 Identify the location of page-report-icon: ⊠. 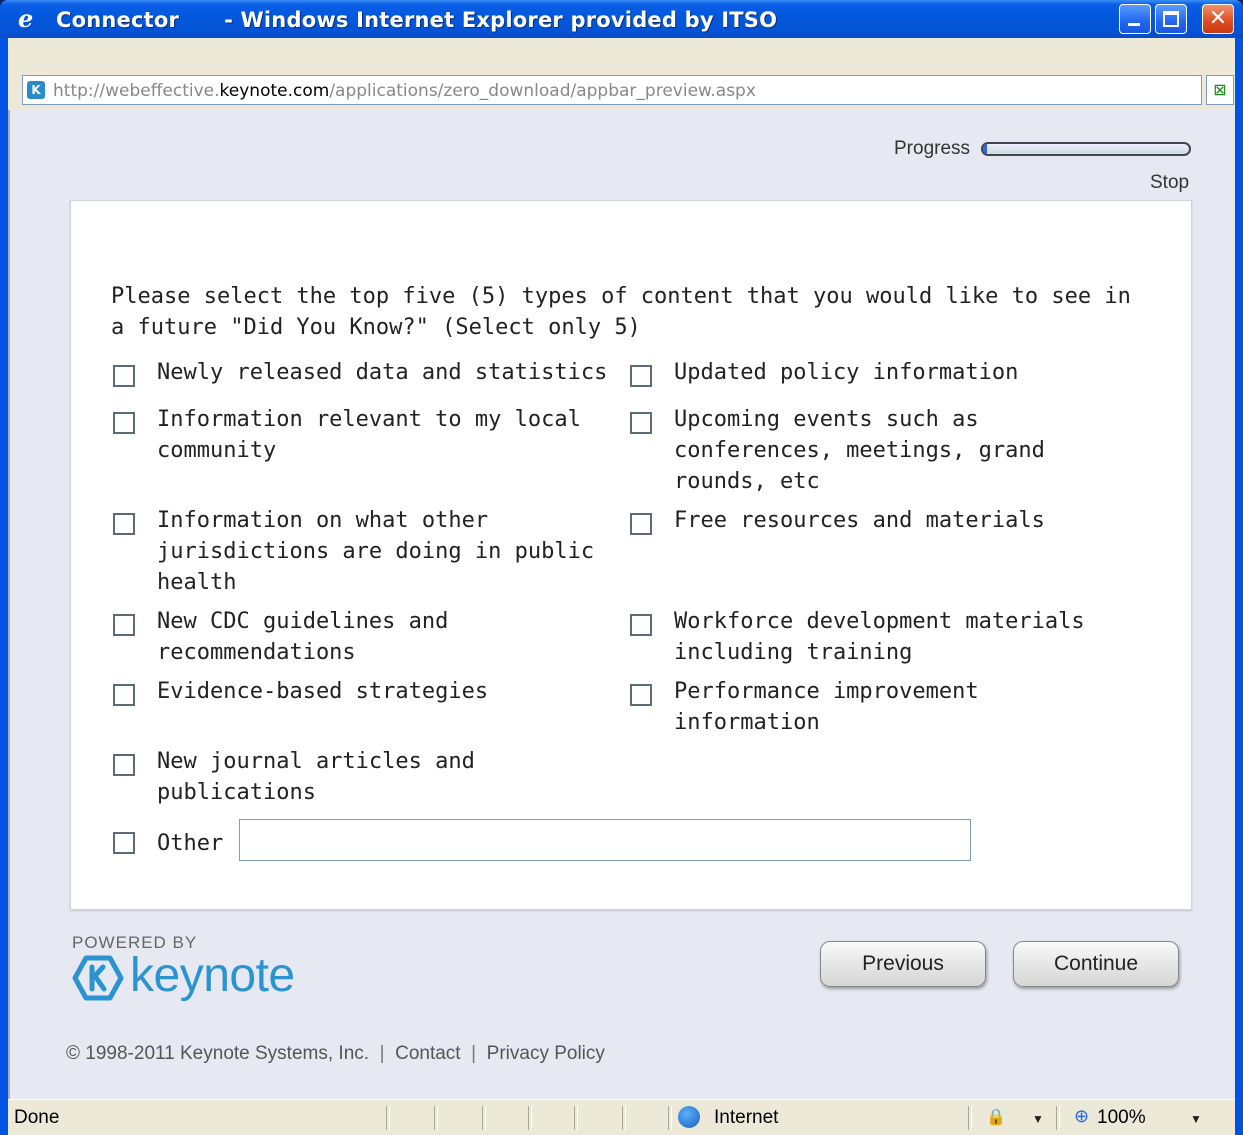
(1220, 90).